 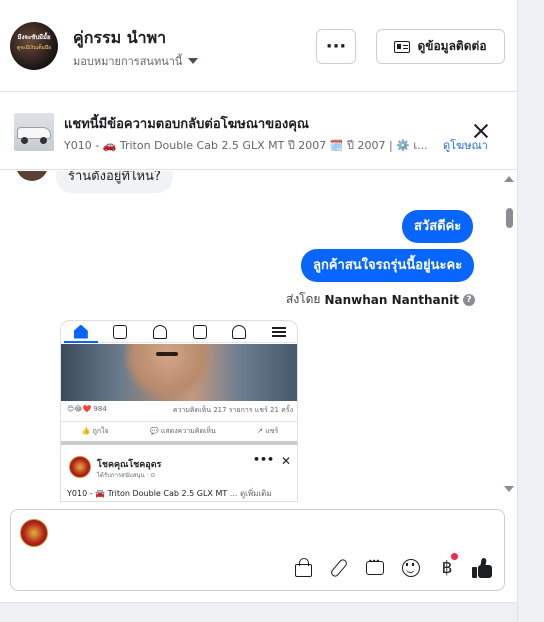 I want to click on close-icon, so click(x=481, y=131).